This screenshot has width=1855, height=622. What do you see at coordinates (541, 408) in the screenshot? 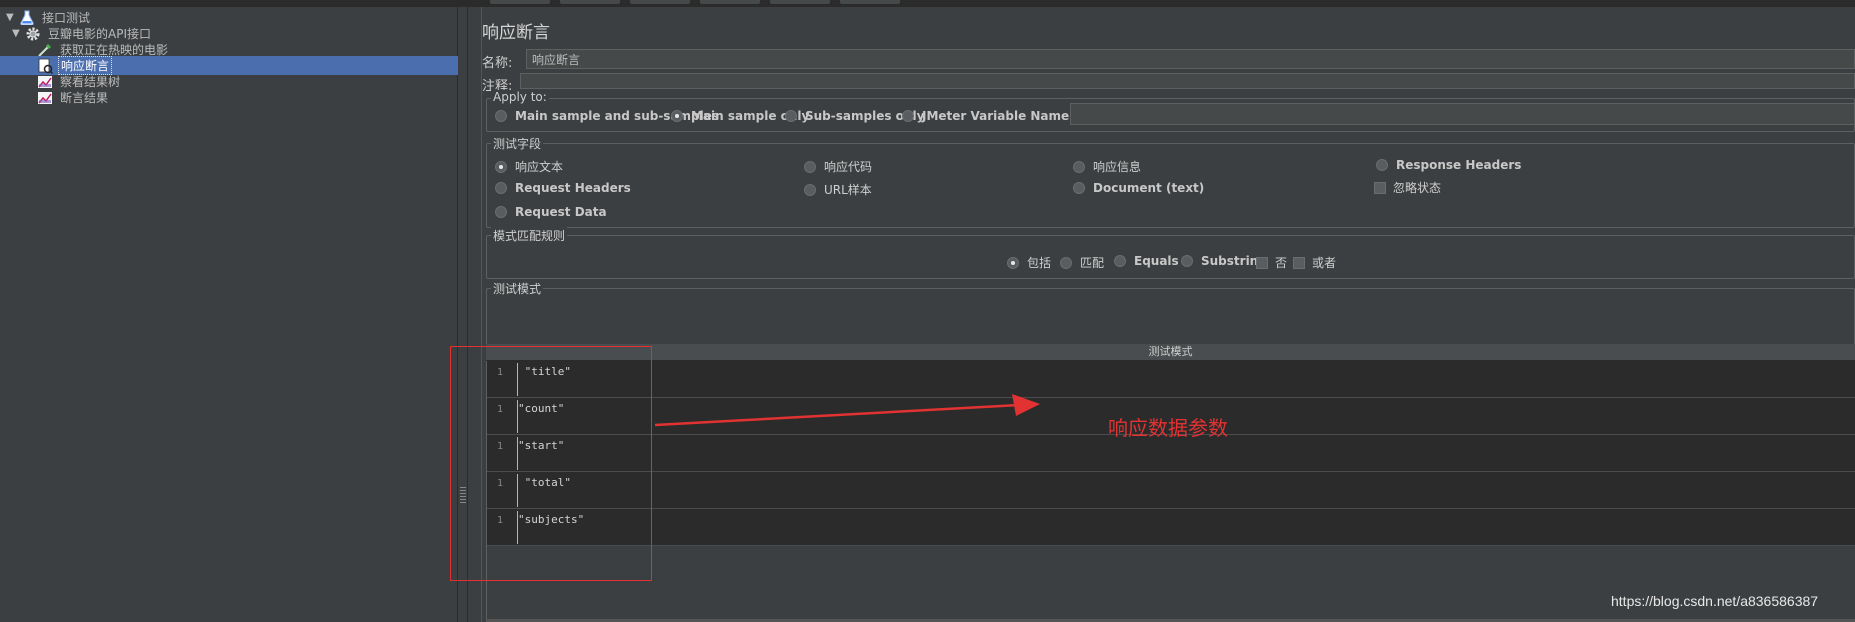
I see `pattern-text: "count"` at bounding box center [541, 408].